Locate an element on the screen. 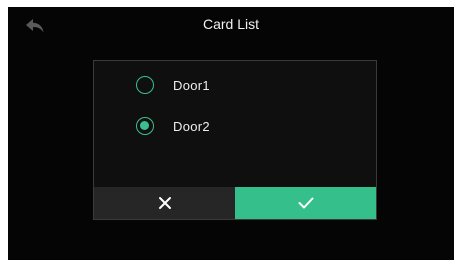 Image resolution: width=454 pixels, height=267 pixels. door-option-label: Door2 is located at coordinates (191, 126).